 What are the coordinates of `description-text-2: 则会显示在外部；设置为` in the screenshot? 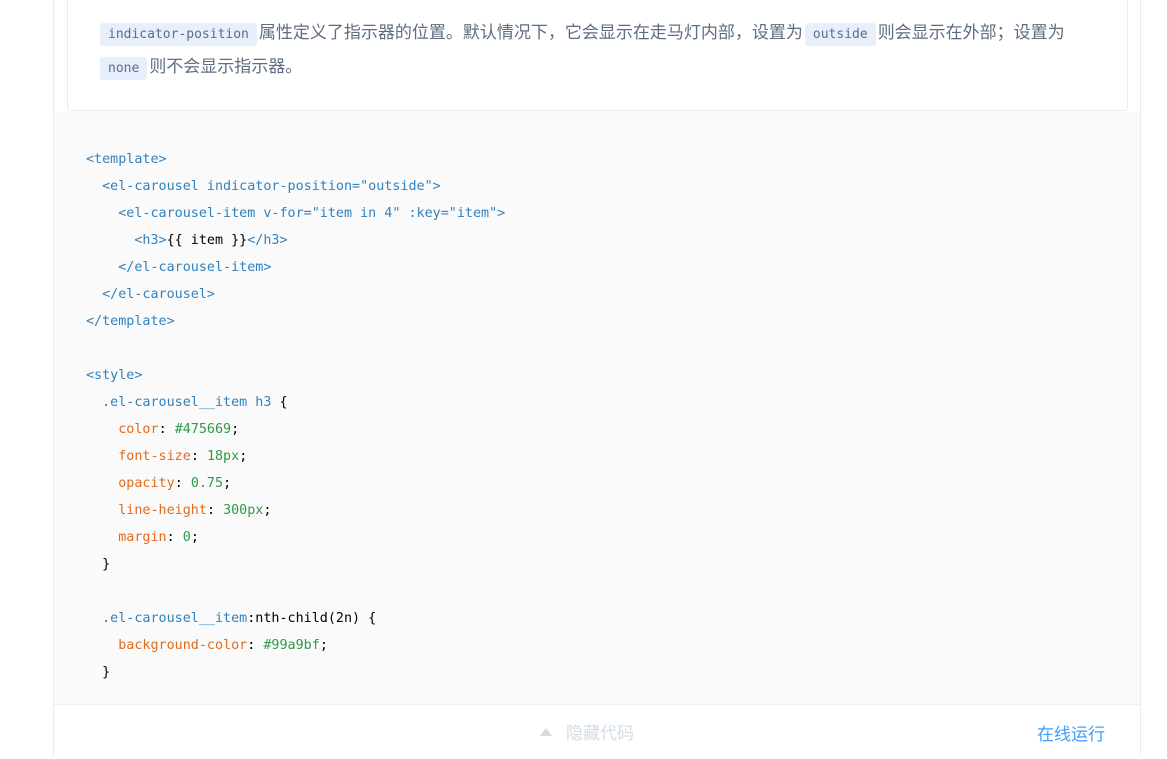 It's located at (971, 33).